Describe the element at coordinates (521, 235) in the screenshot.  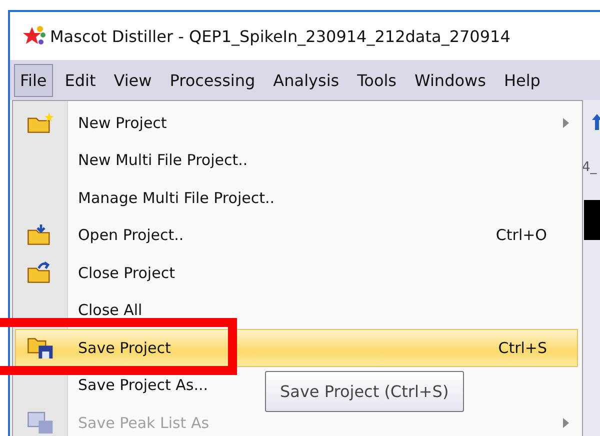
I see `shortcut-text: Ctrl+O` at that location.